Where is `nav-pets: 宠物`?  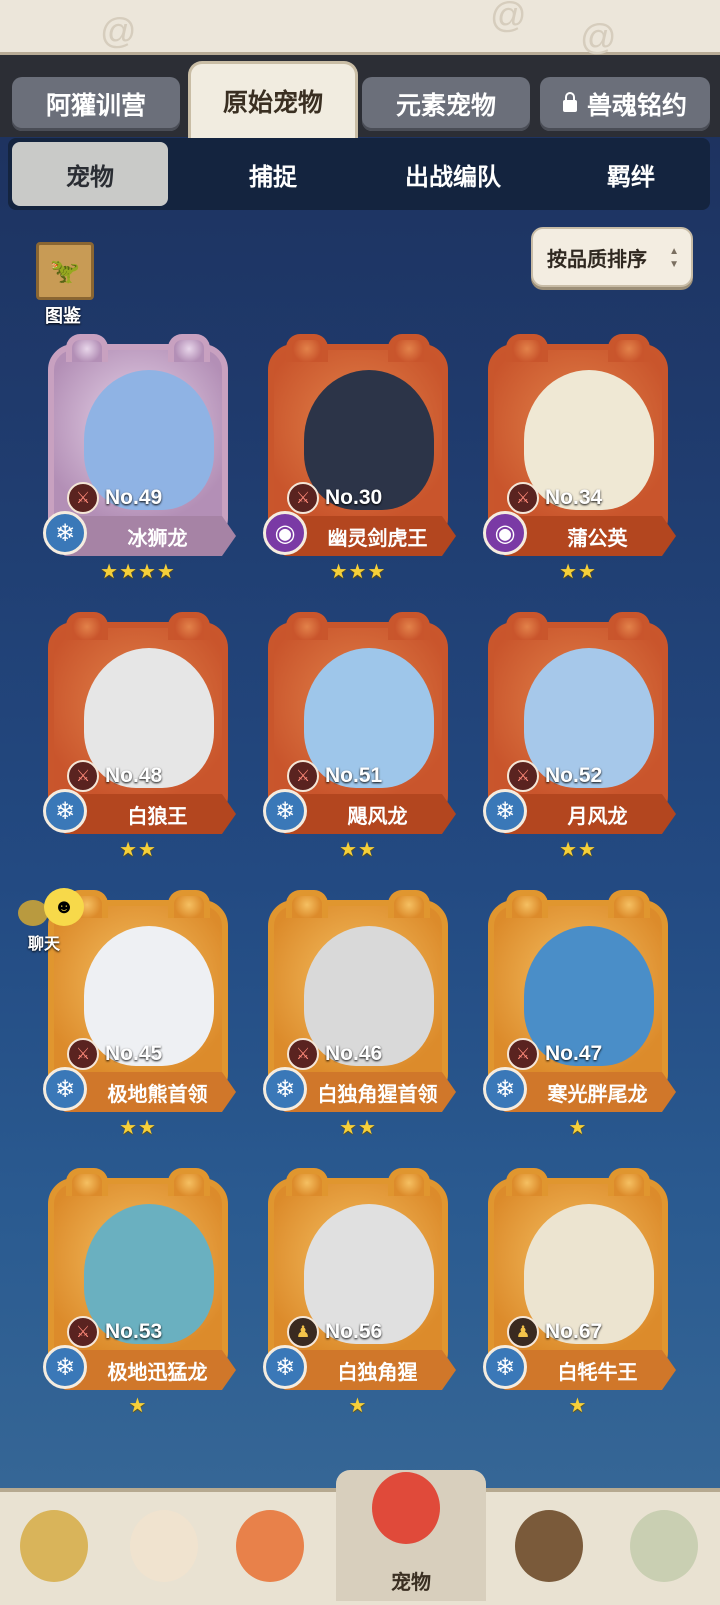 nav-pets: 宠物 is located at coordinates (411, 1535).